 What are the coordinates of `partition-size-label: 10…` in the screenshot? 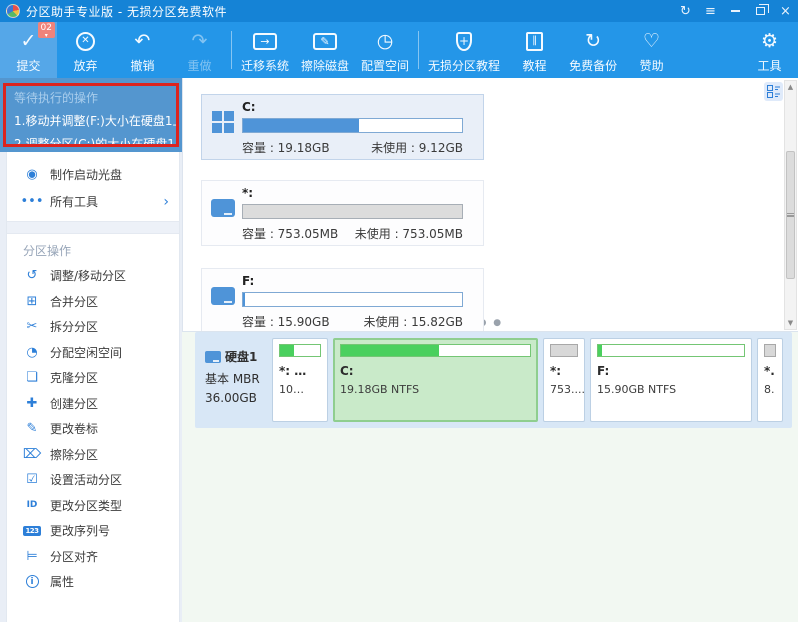 It's located at (291, 389).